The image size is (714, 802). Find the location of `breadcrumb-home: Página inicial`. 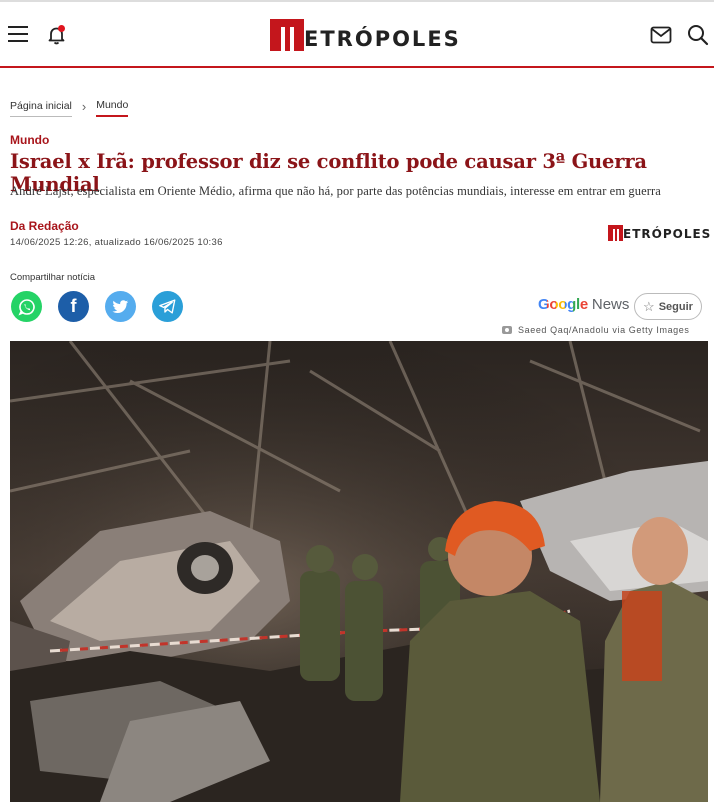

breadcrumb-home: Página inicial is located at coordinates (41, 108).